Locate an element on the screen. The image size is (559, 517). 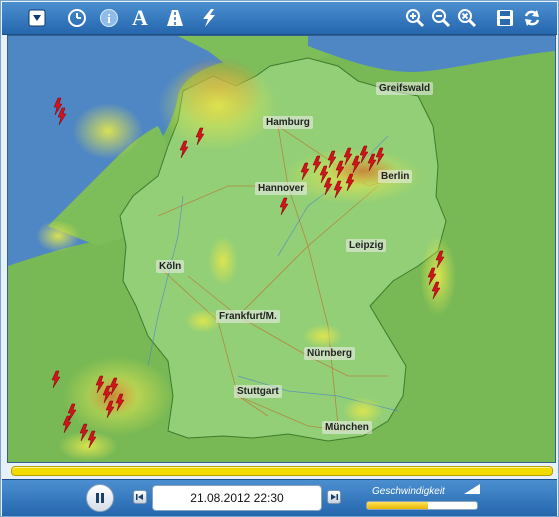
font-size-button: A is located at coordinates (140, 18).